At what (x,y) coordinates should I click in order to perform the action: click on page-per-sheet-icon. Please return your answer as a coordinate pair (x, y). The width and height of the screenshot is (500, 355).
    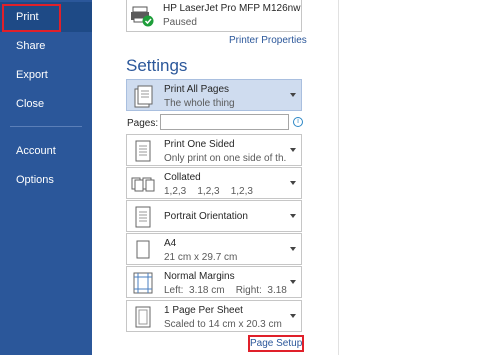
    Looking at the image, I should click on (143, 317).